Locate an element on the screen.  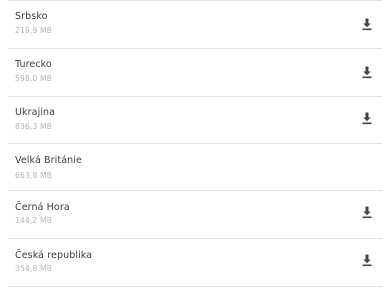
map-name: Česká republika is located at coordinates (54, 255).